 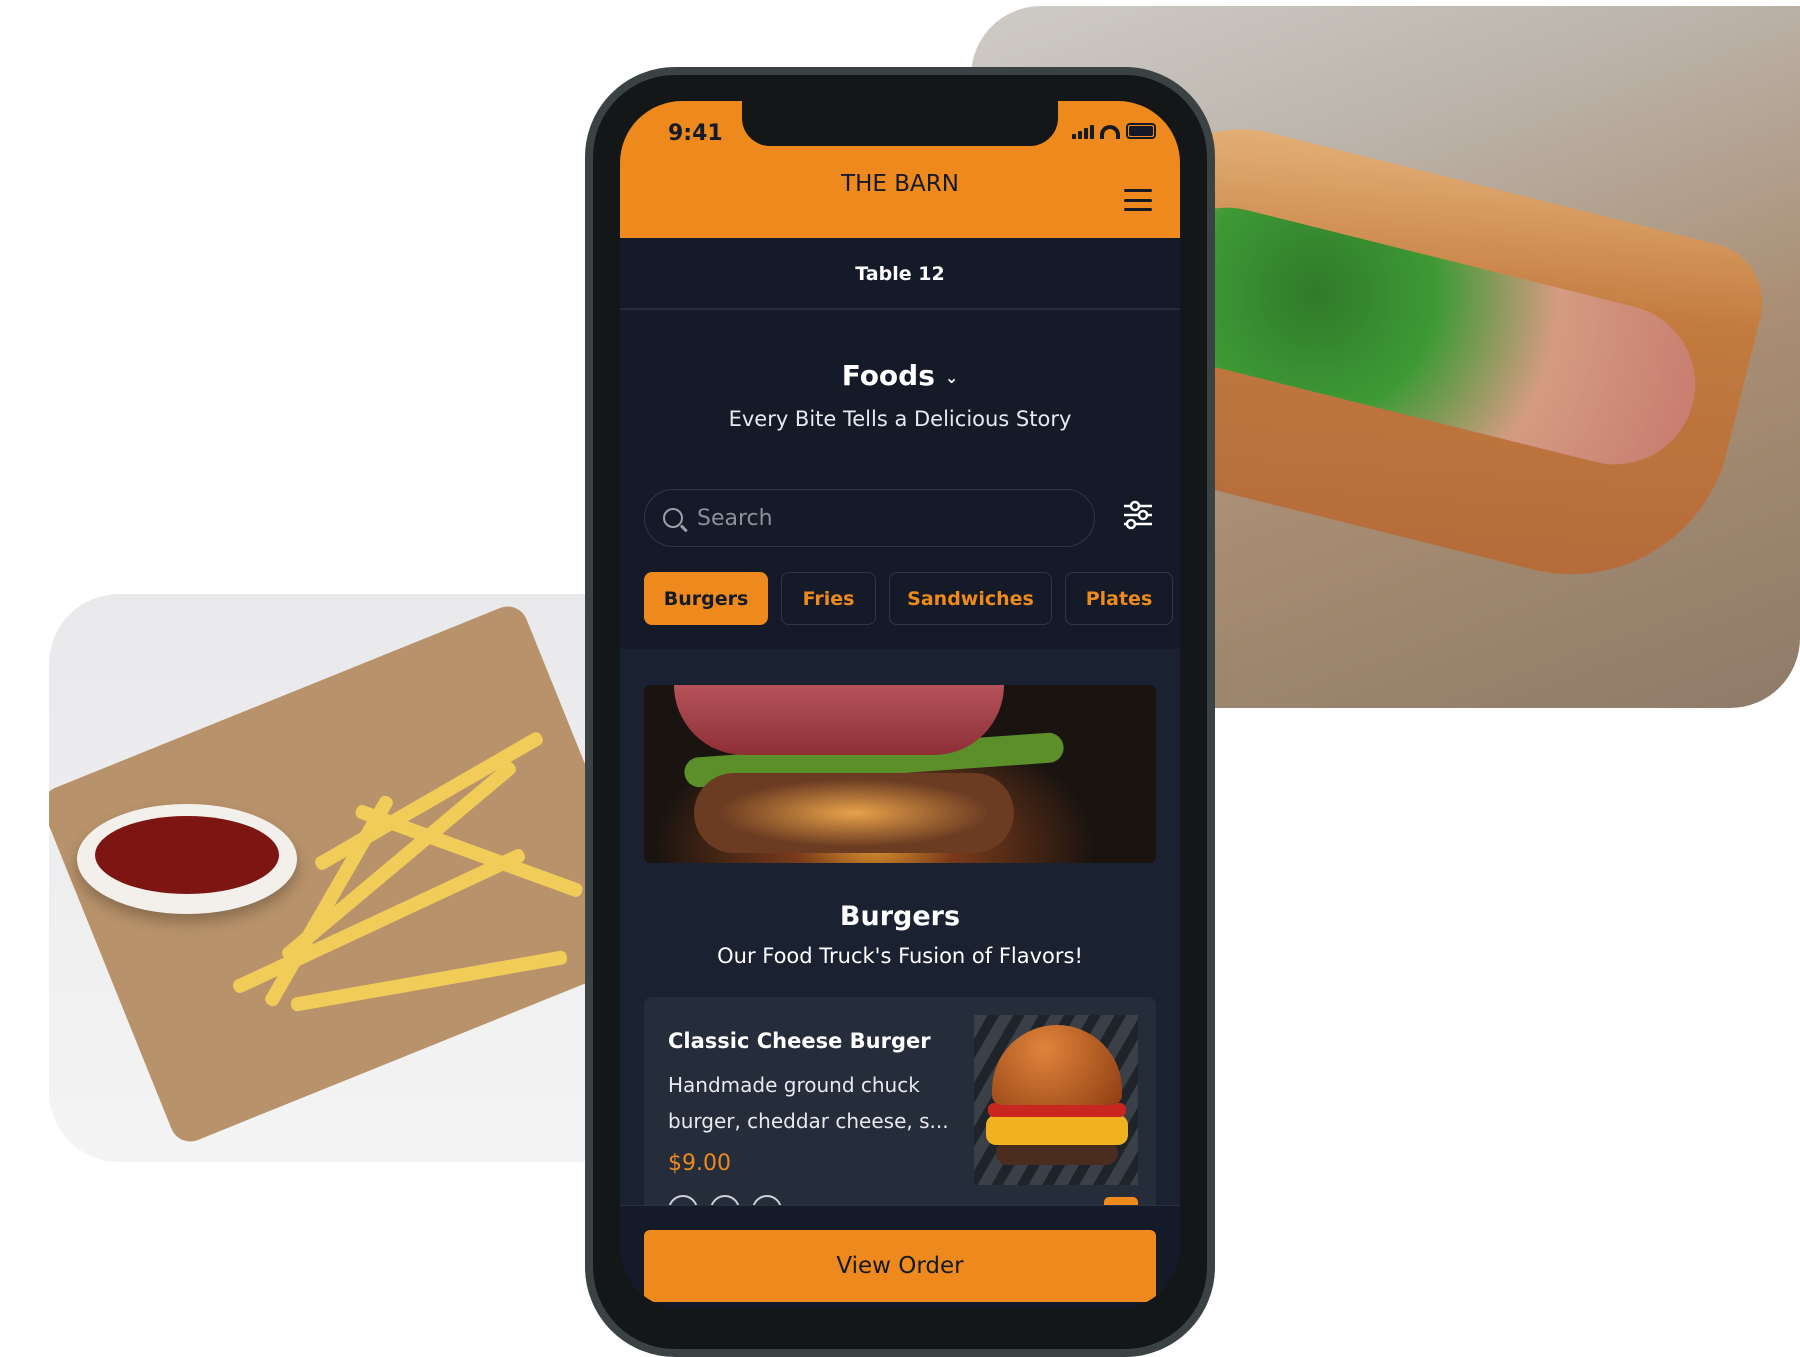 I want to click on chip-sandwiches: Sandwiches, so click(x=970, y=598).